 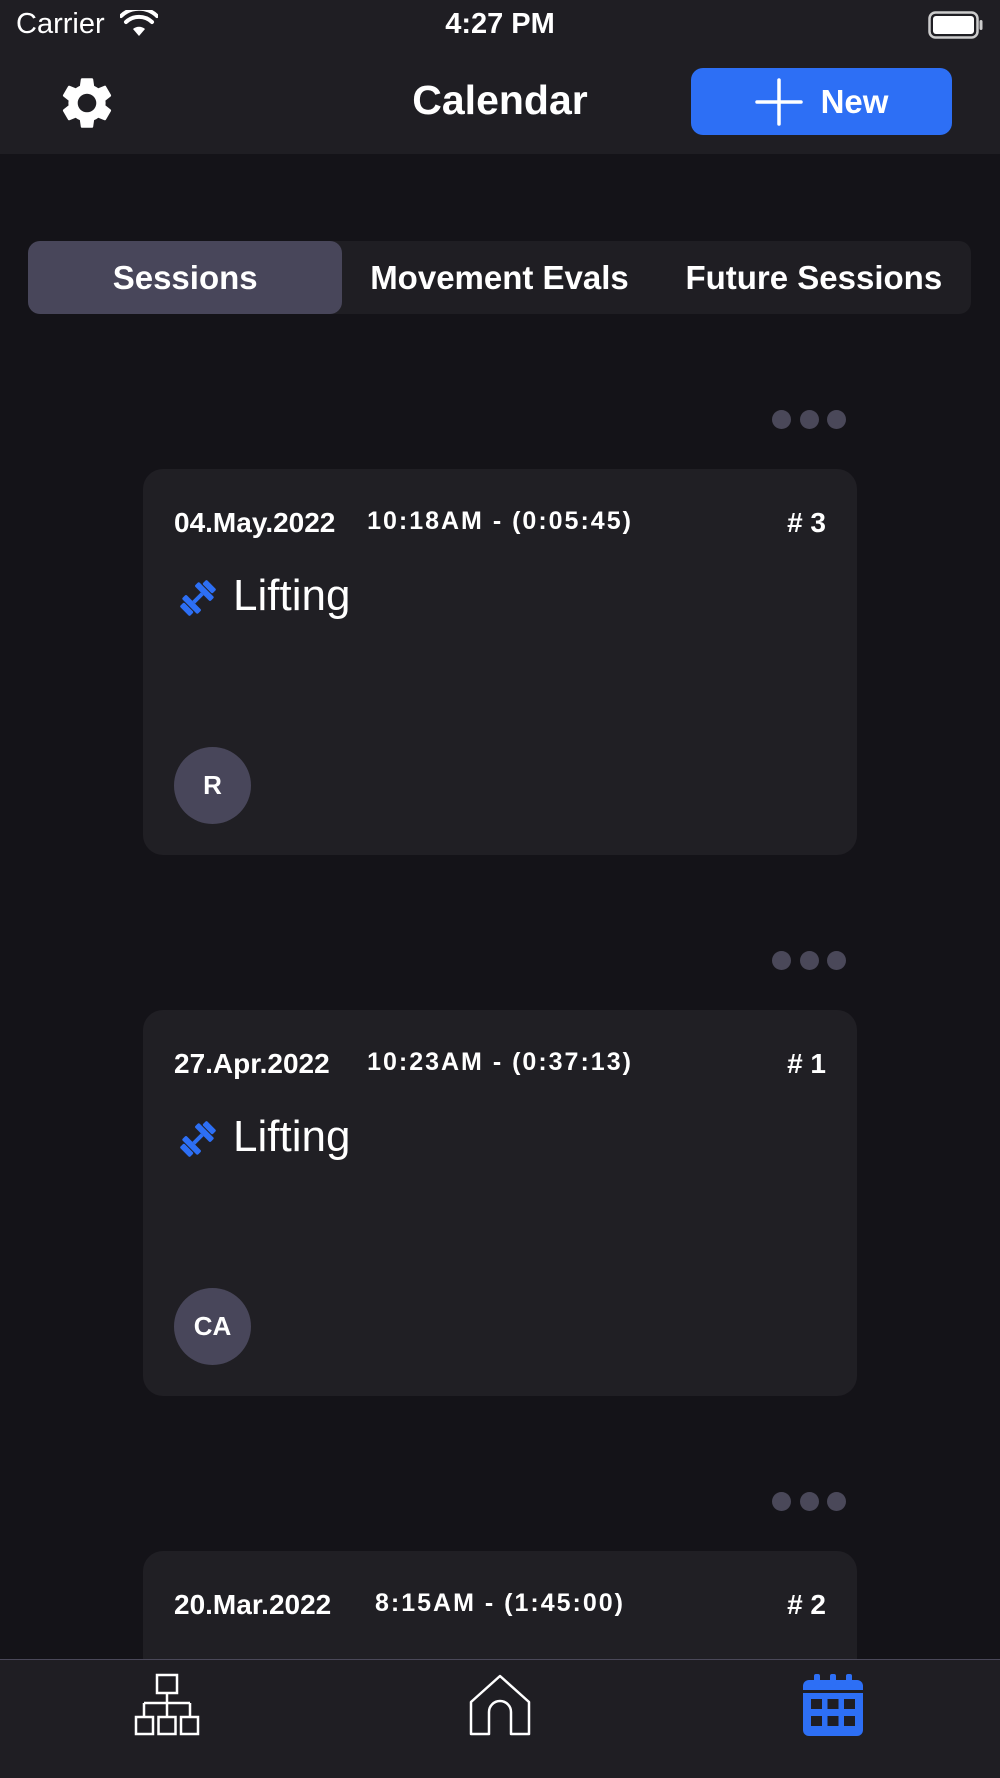 I want to click on battery-icon, so click(x=955, y=25).